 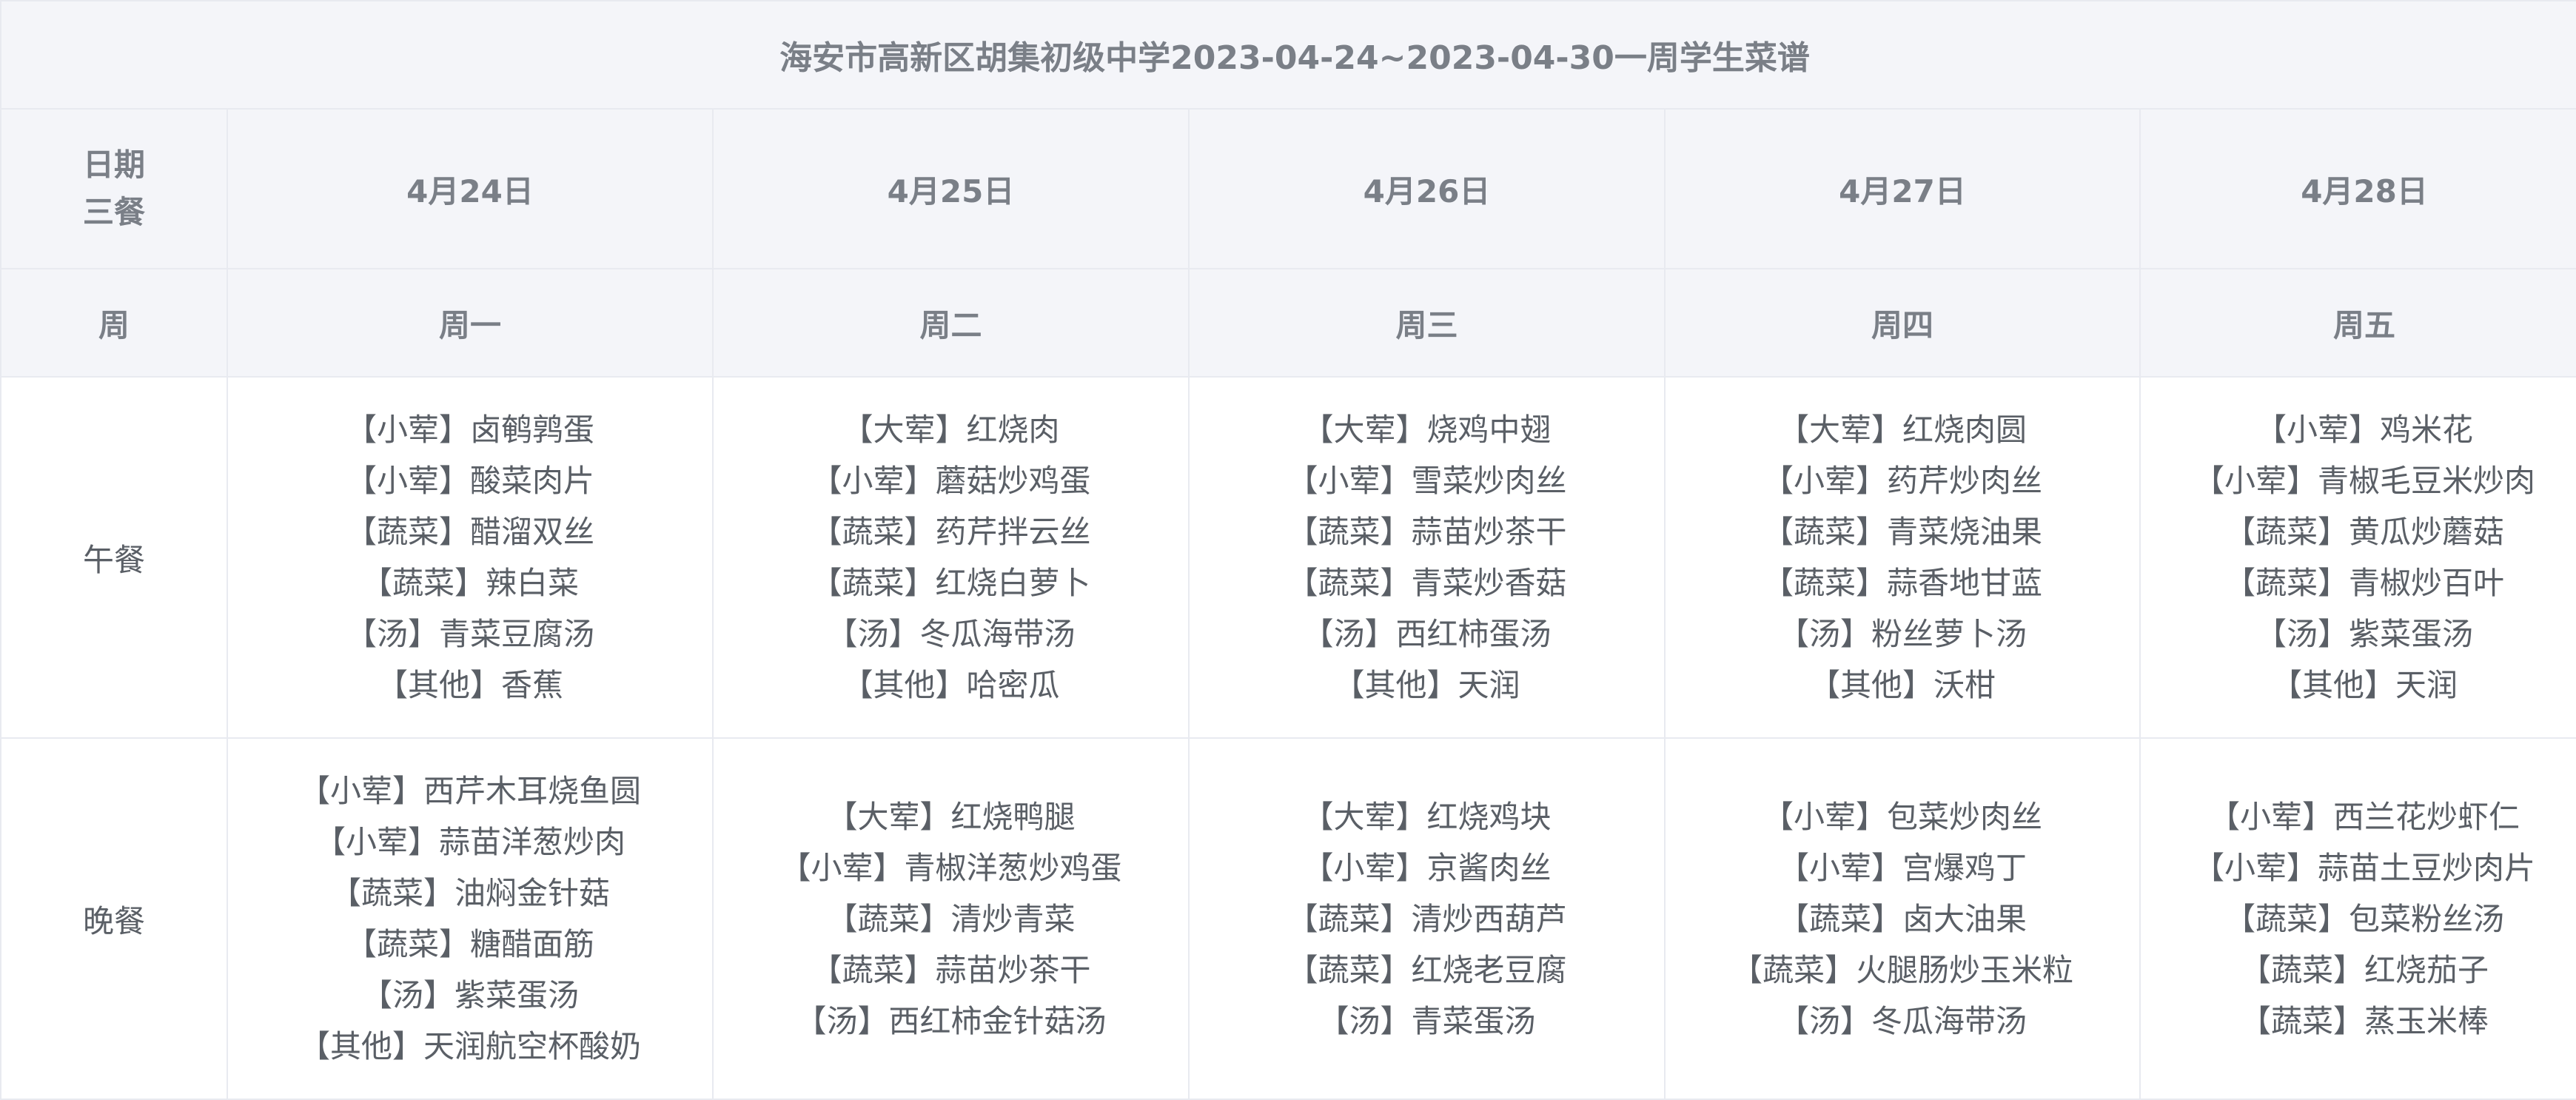 I want to click on dish-item: 【小荤】蒜苗土豆炒肉片, so click(x=2364, y=867).